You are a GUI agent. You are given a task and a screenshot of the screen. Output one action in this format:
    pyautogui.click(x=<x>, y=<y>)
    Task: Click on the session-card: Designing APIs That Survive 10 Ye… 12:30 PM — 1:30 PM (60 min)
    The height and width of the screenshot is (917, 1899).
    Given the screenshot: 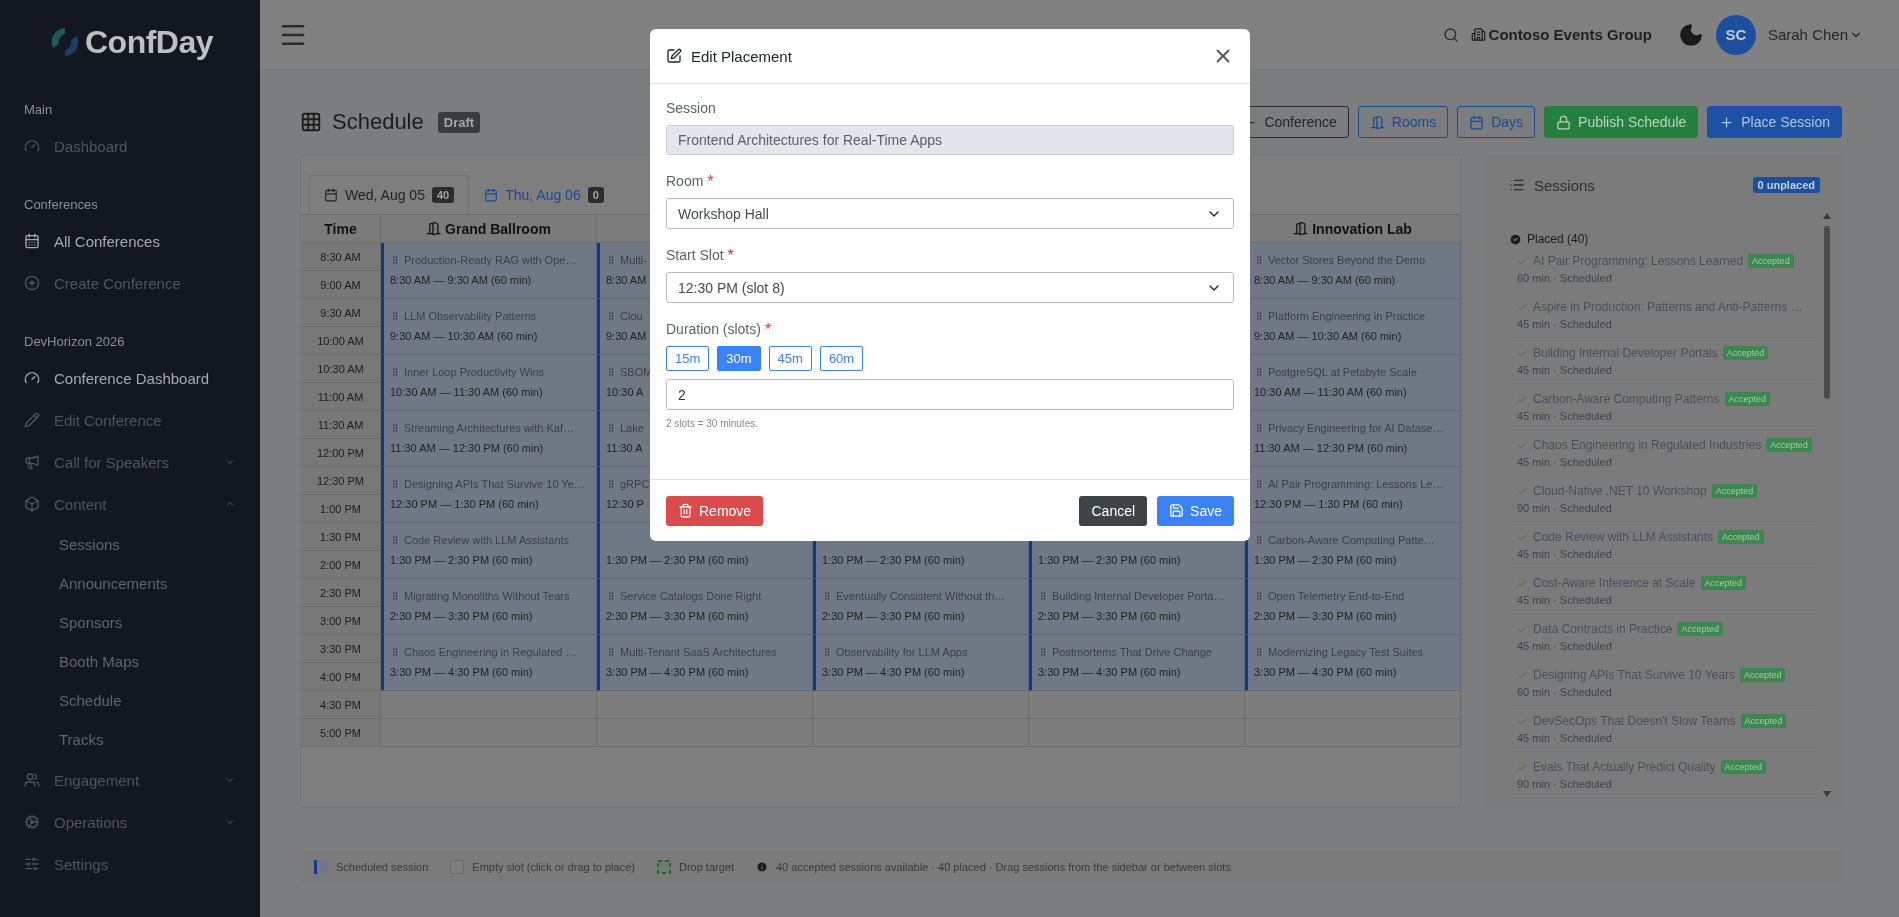 What is the action you would take?
    pyautogui.click(x=489, y=495)
    